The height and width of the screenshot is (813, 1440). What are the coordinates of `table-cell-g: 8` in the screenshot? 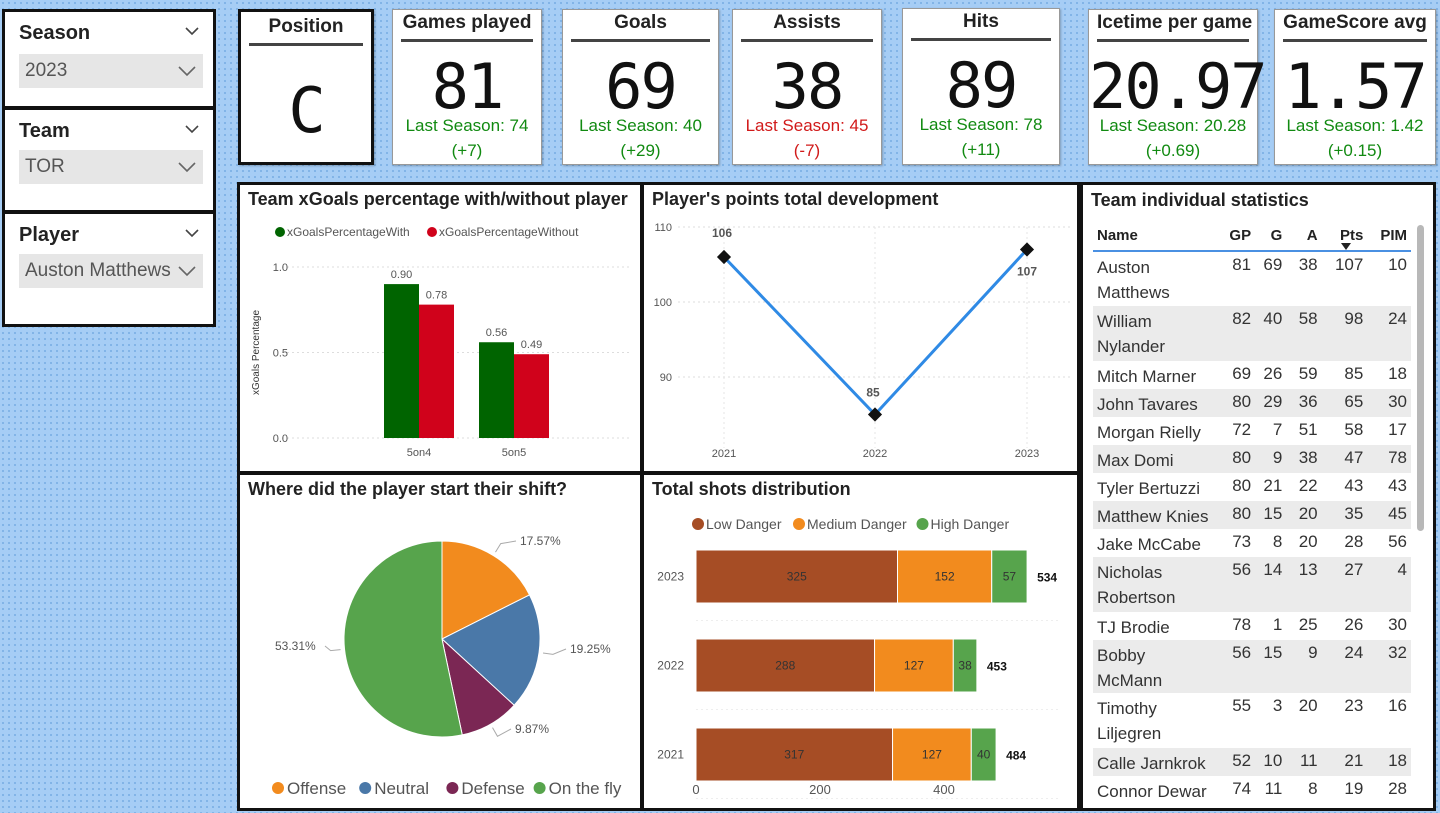 It's located at (1277, 541).